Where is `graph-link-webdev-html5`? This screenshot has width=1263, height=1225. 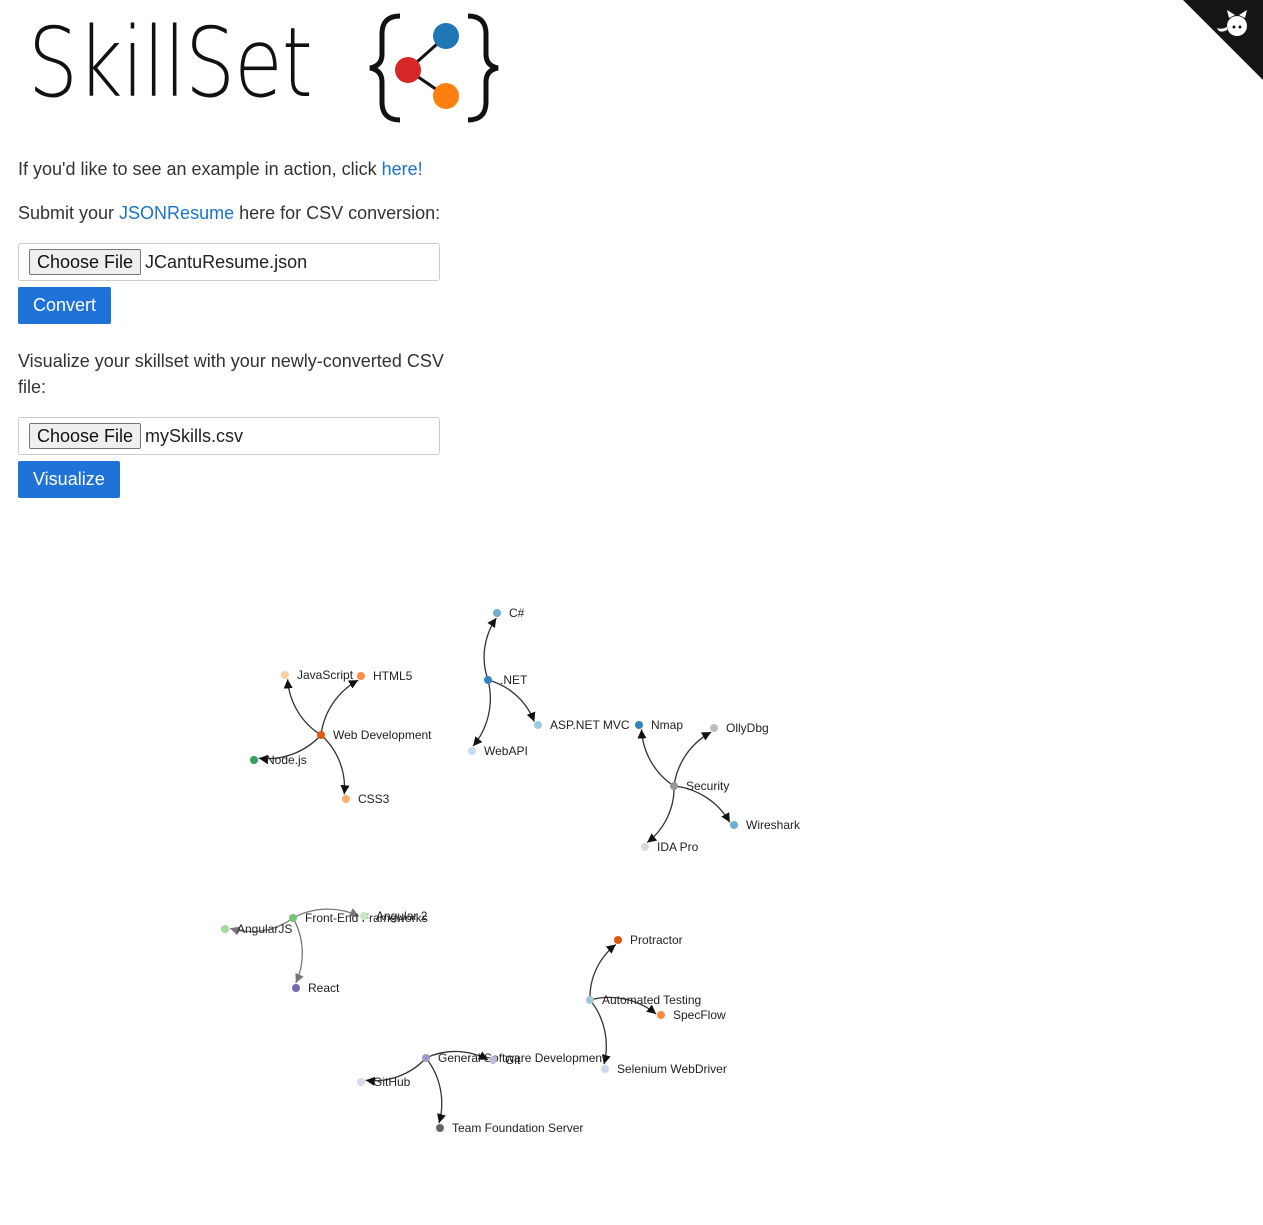 graph-link-webdev-html5 is located at coordinates (339, 707).